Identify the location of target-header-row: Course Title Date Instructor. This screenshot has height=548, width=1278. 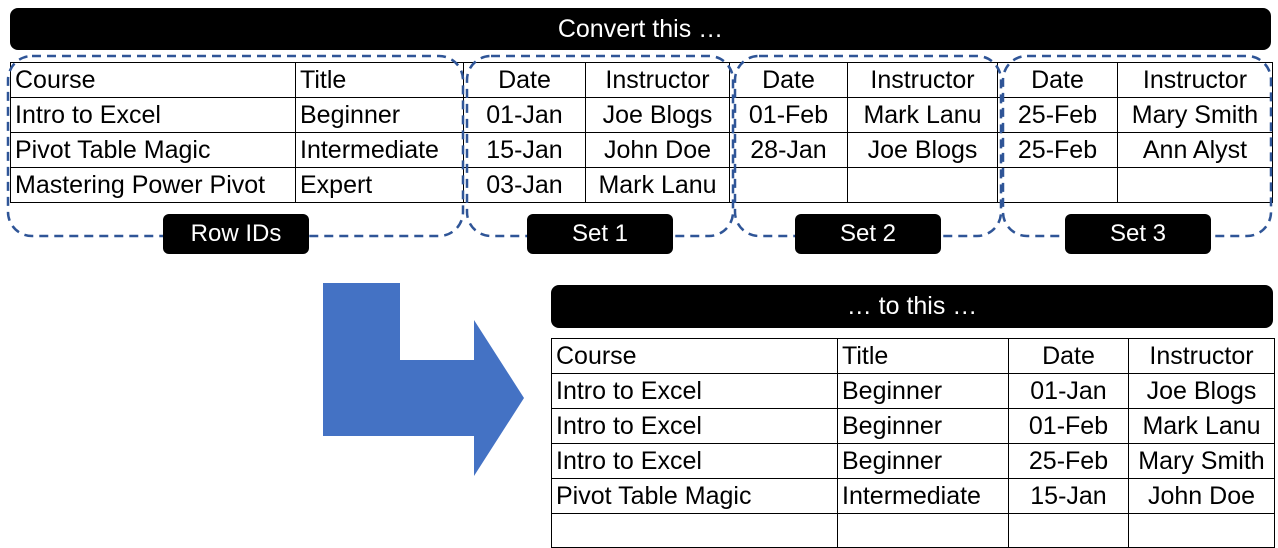
(913, 356).